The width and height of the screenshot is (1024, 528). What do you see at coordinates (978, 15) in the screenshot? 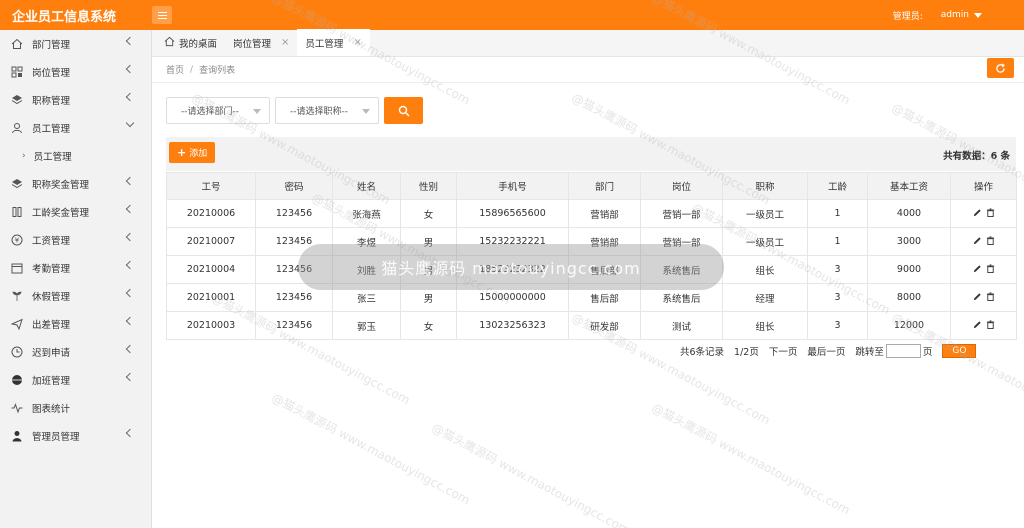
I see `caret-down-icon` at bounding box center [978, 15].